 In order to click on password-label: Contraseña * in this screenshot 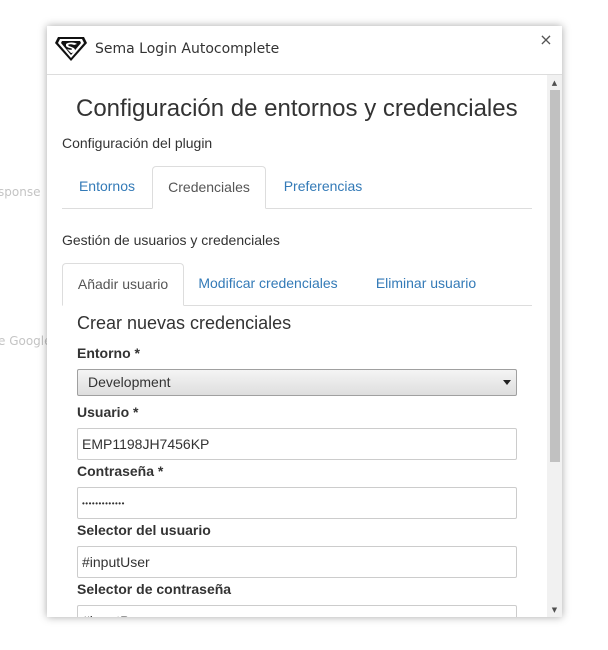, I will do `click(120, 471)`.